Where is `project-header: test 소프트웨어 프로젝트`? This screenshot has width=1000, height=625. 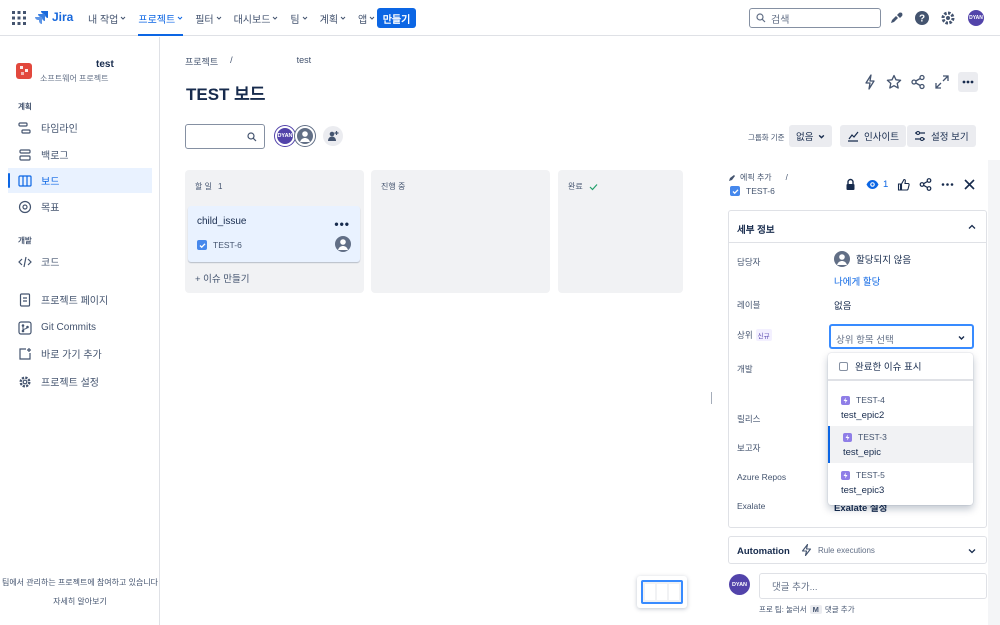 project-header: test 소프트웨어 프로젝트 is located at coordinates (86, 73).